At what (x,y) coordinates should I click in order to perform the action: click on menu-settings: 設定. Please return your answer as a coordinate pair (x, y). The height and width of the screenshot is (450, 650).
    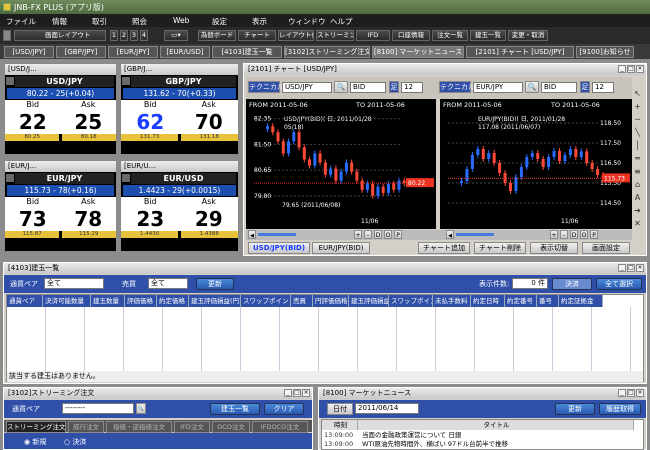
    Looking at the image, I should click on (219, 21).